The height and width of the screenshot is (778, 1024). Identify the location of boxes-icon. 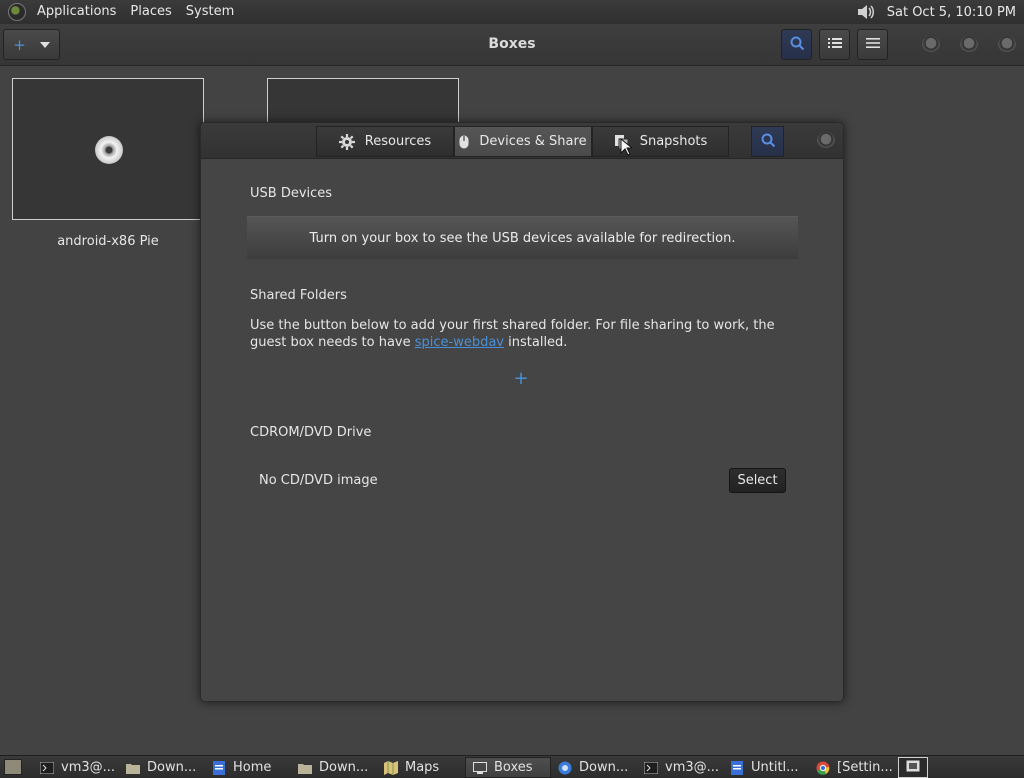
(480, 768).